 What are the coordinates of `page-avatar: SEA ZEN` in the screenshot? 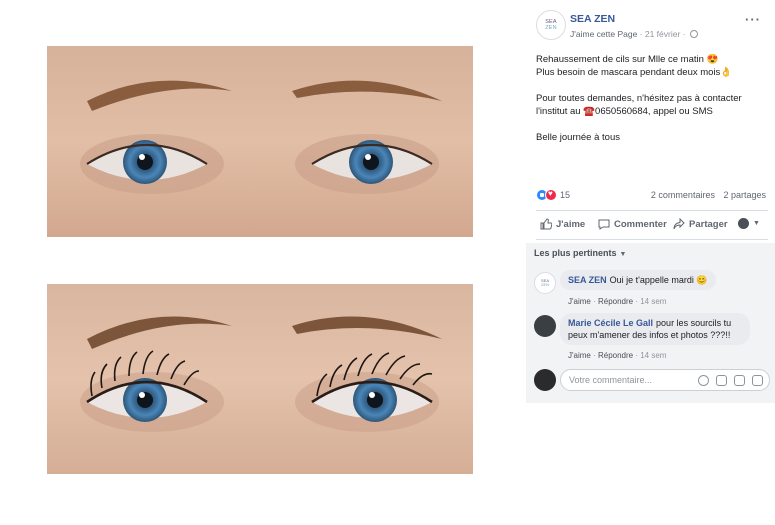 It's located at (551, 25).